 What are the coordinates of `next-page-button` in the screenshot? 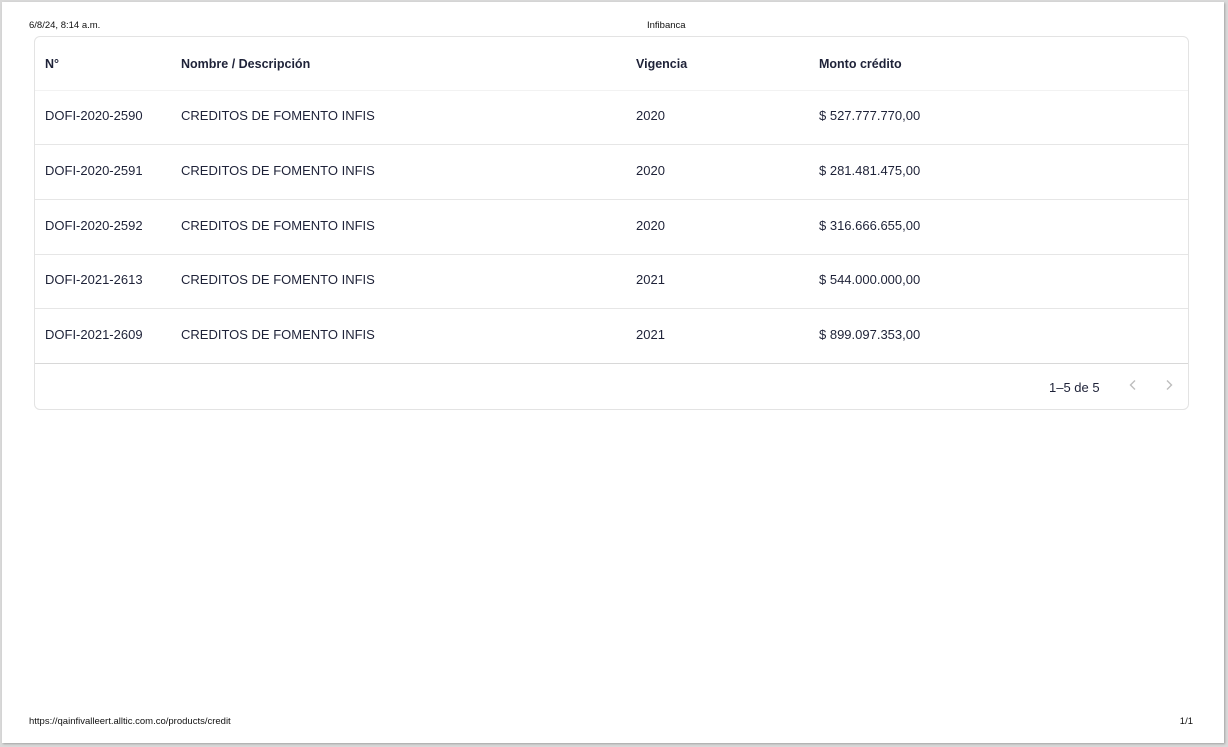 It's located at (1169, 387).